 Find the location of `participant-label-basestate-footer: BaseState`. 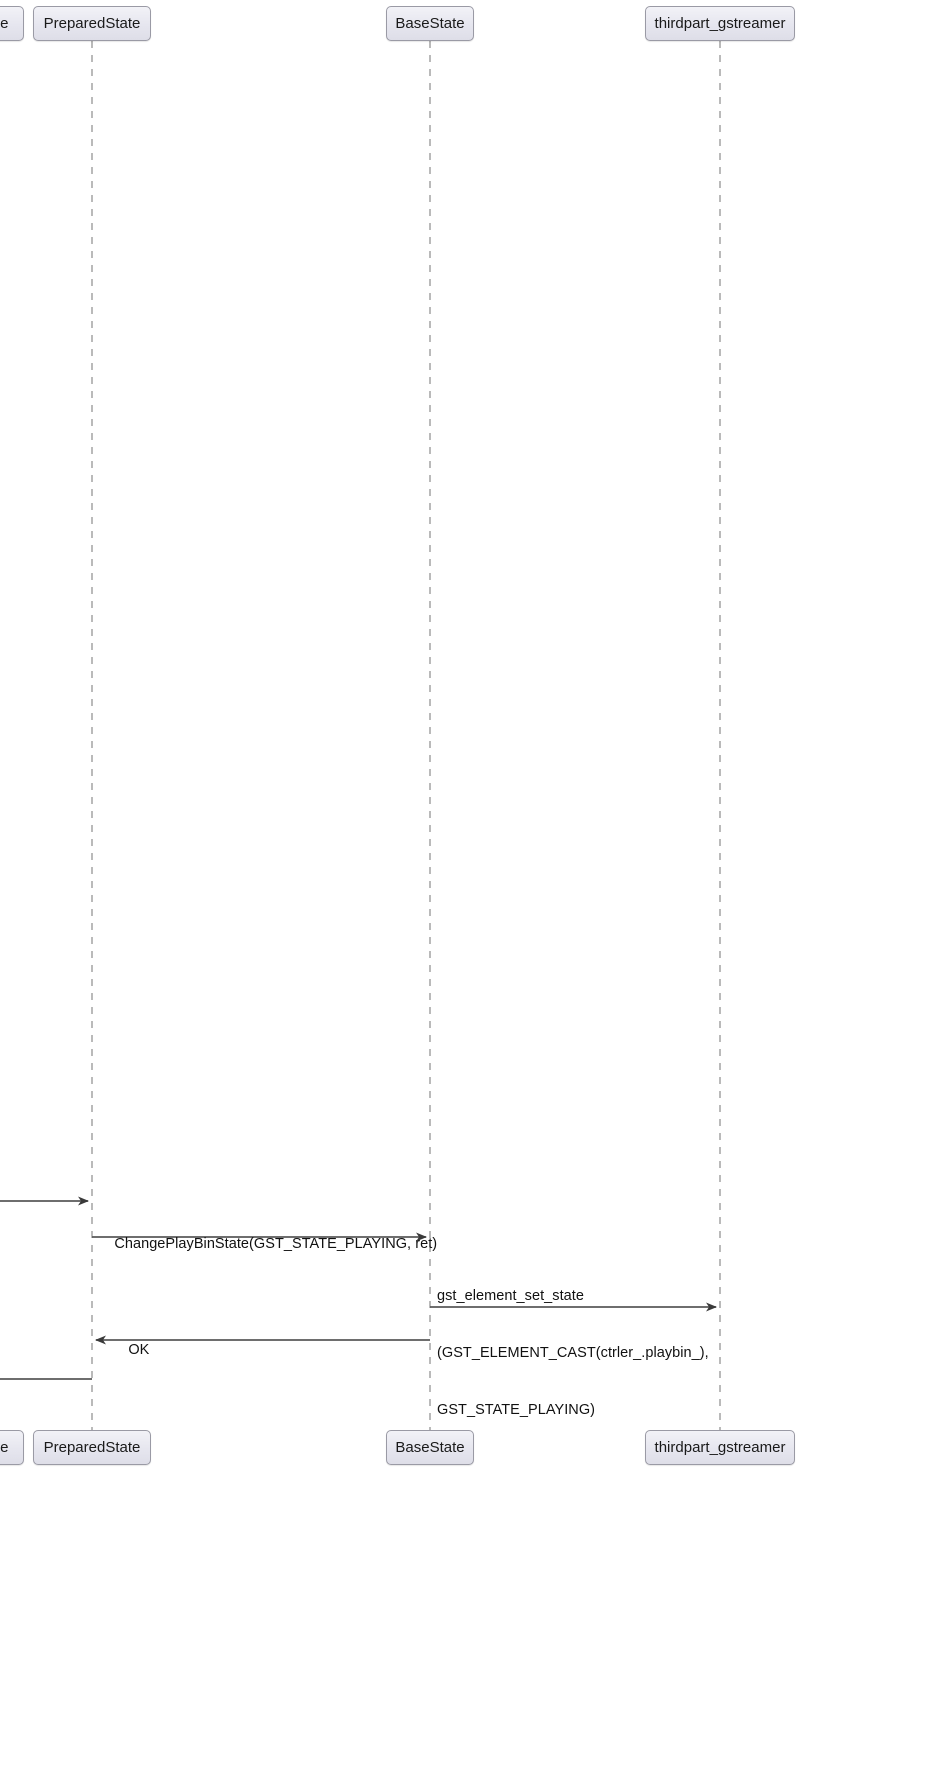

participant-label-basestate-footer: BaseState is located at coordinates (430, 1447).